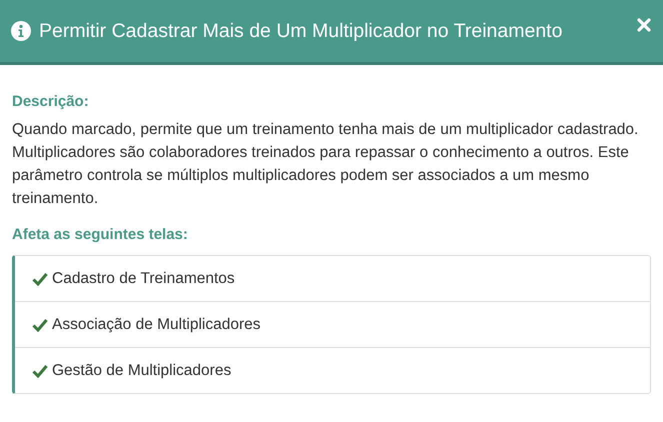 The width and height of the screenshot is (663, 422). I want to click on modal-title: Permitir Cadastrar Mais de Um Multiplicador no Treinamento, so click(301, 31).